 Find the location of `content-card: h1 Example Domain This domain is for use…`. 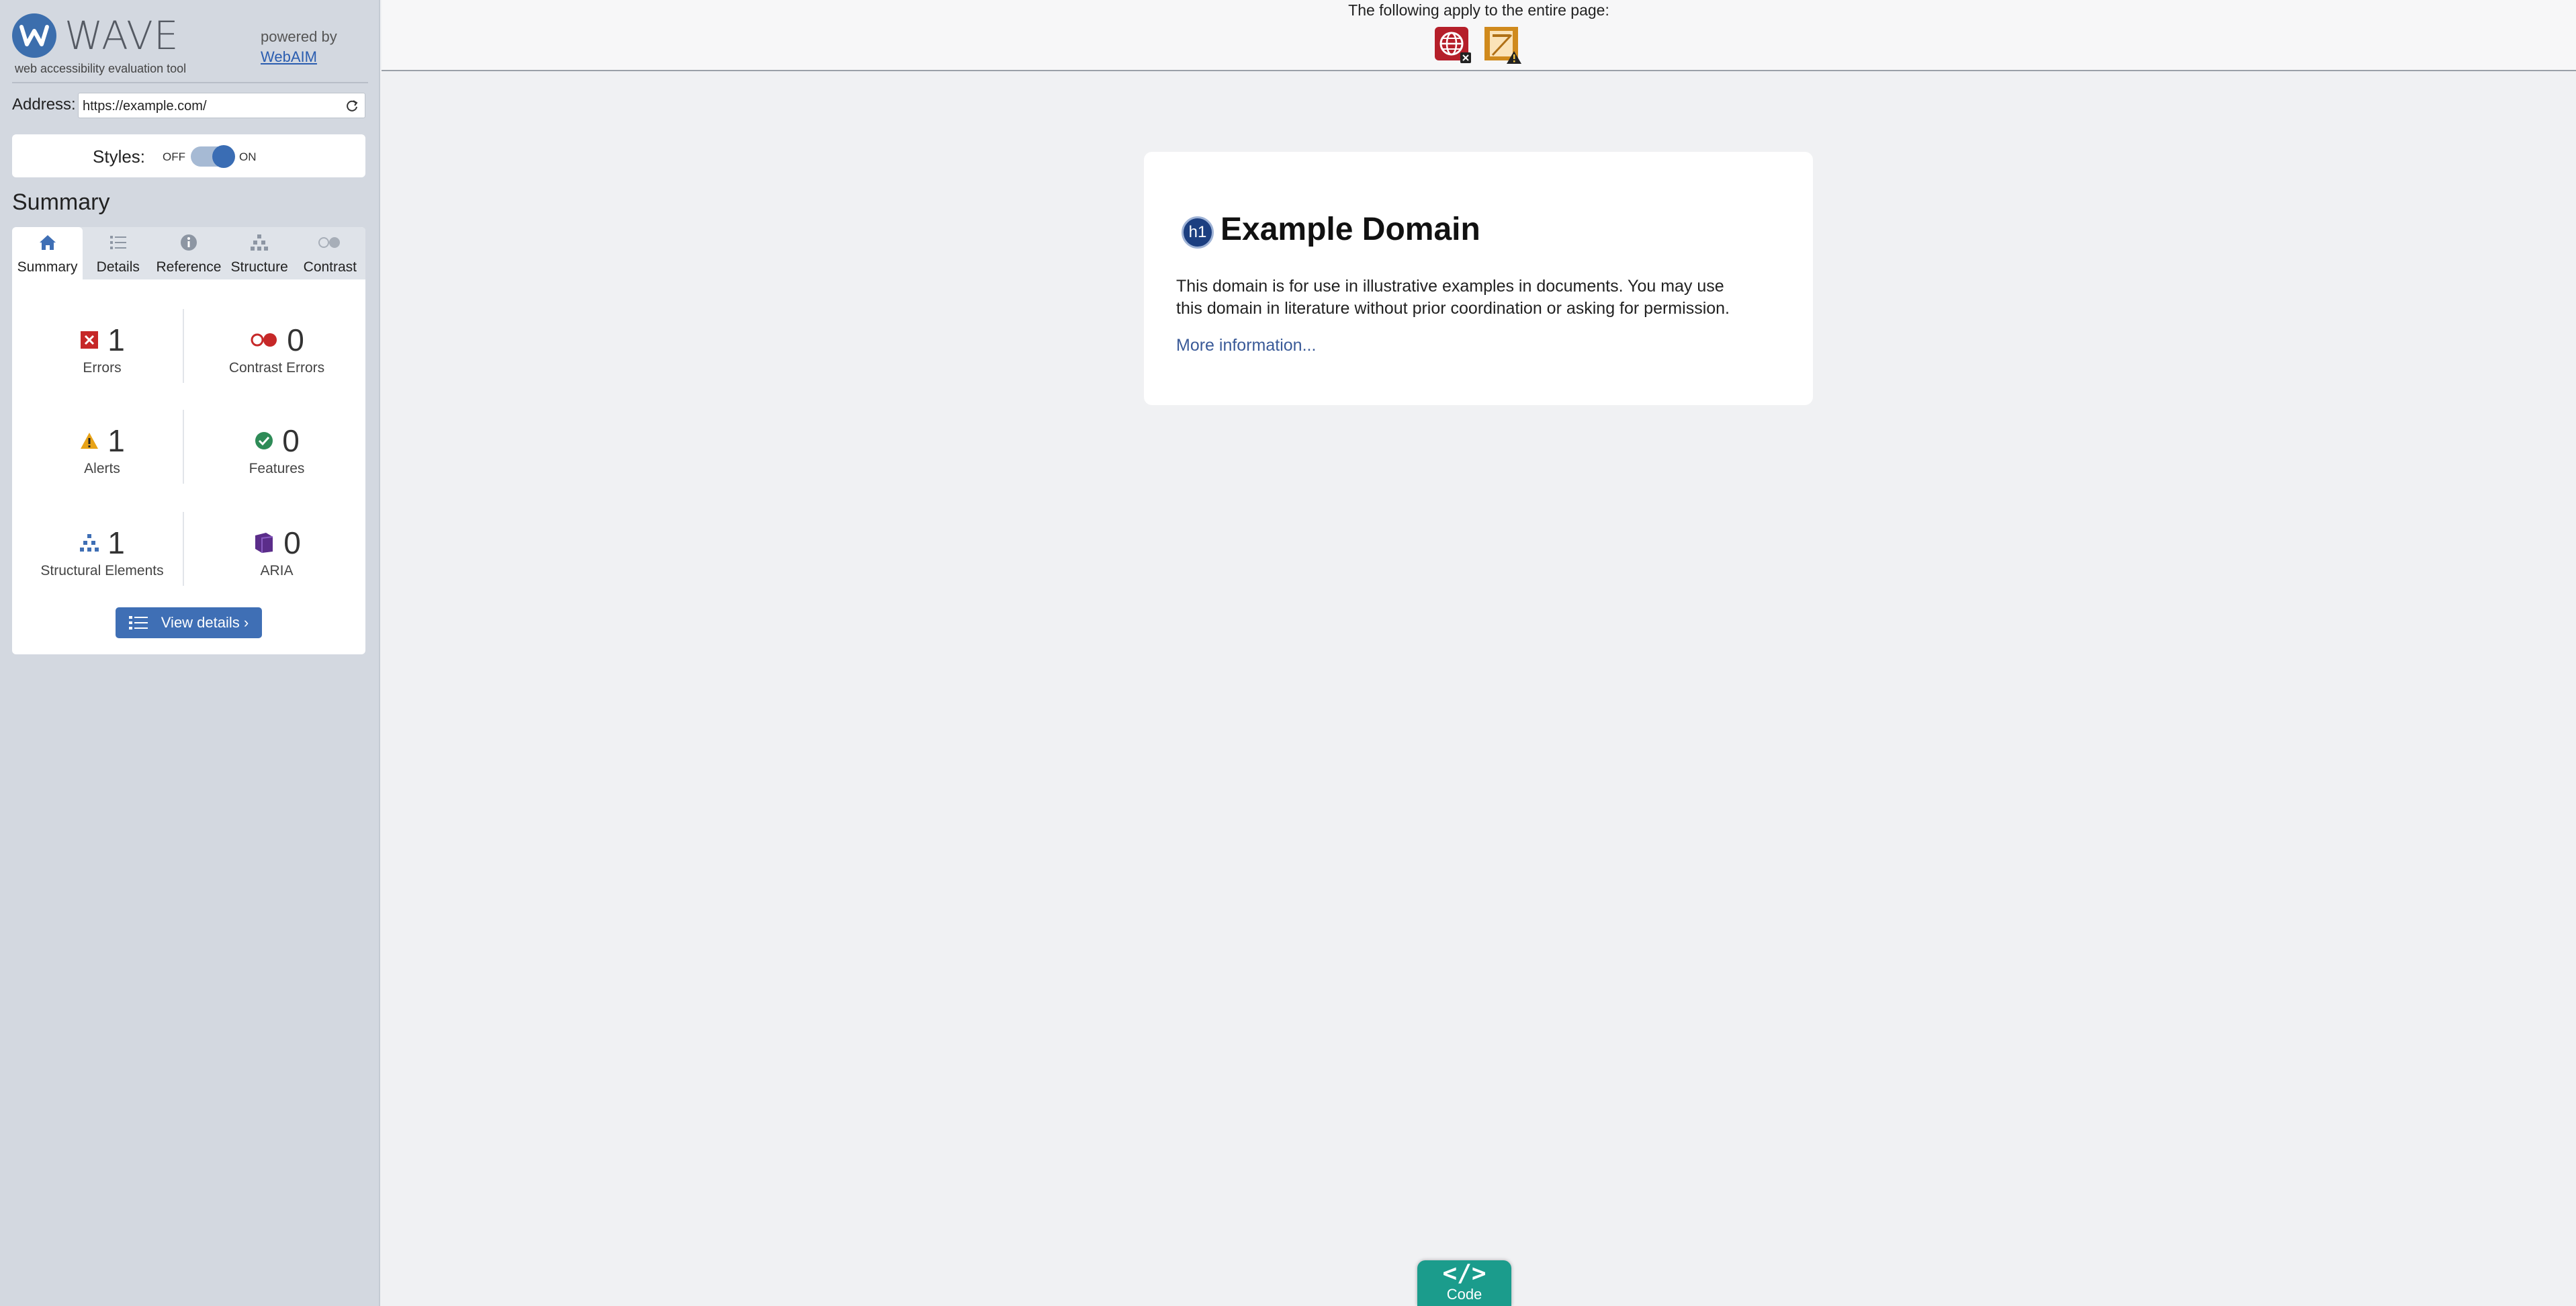

content-card: h1 Example Domain This domain is for use… is located at coordinates (1478, 279).